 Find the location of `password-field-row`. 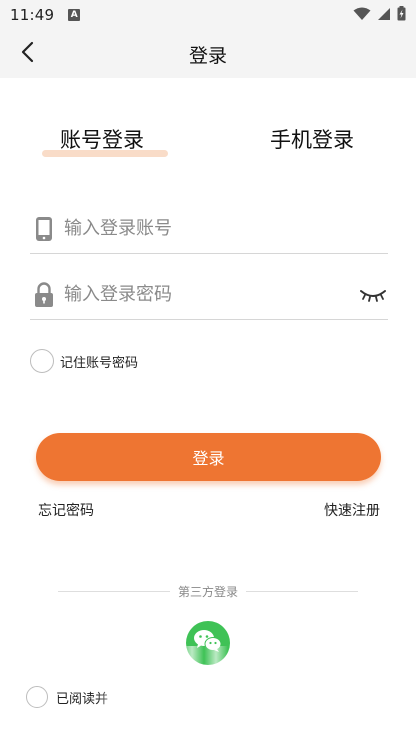

password-field-row is located at coordinates (209, 295).